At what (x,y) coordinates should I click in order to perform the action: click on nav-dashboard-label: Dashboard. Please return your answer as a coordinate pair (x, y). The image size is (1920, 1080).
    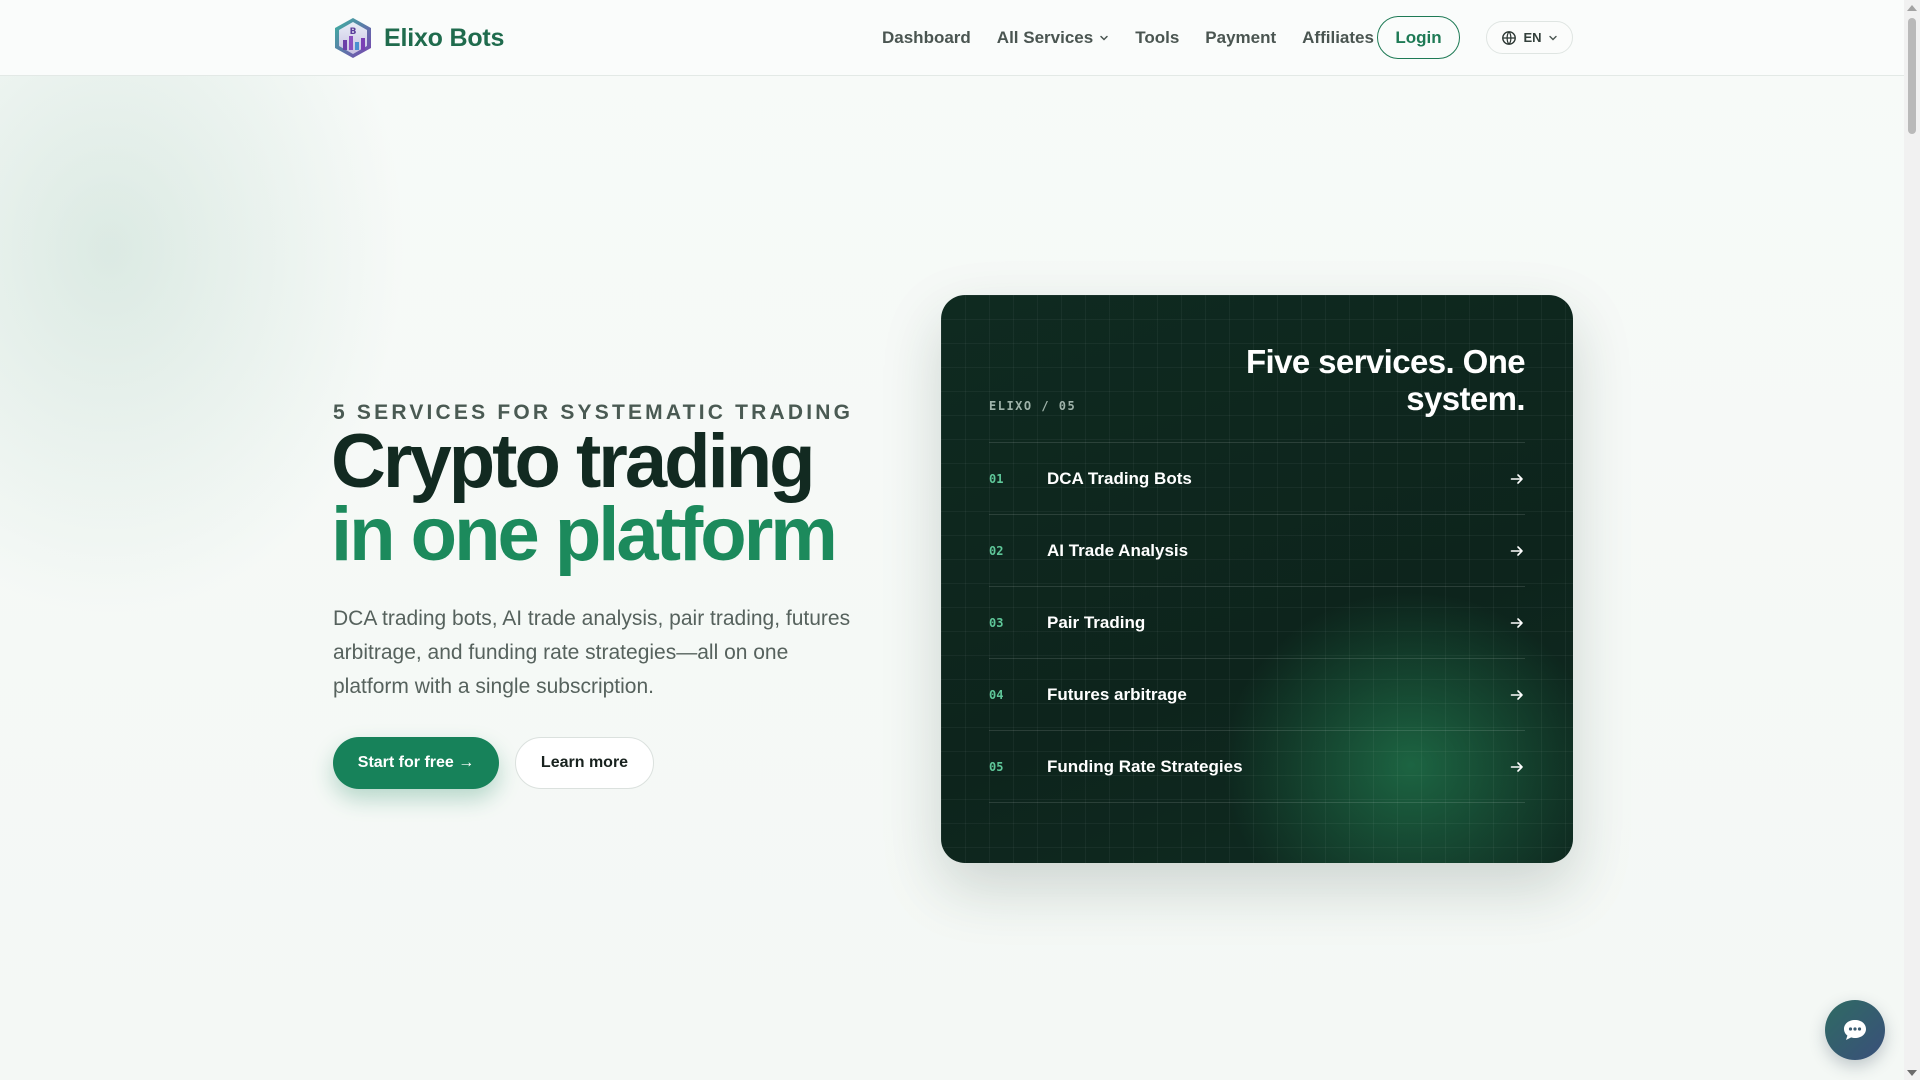
    Looking at the image, I should click on (926, 37).